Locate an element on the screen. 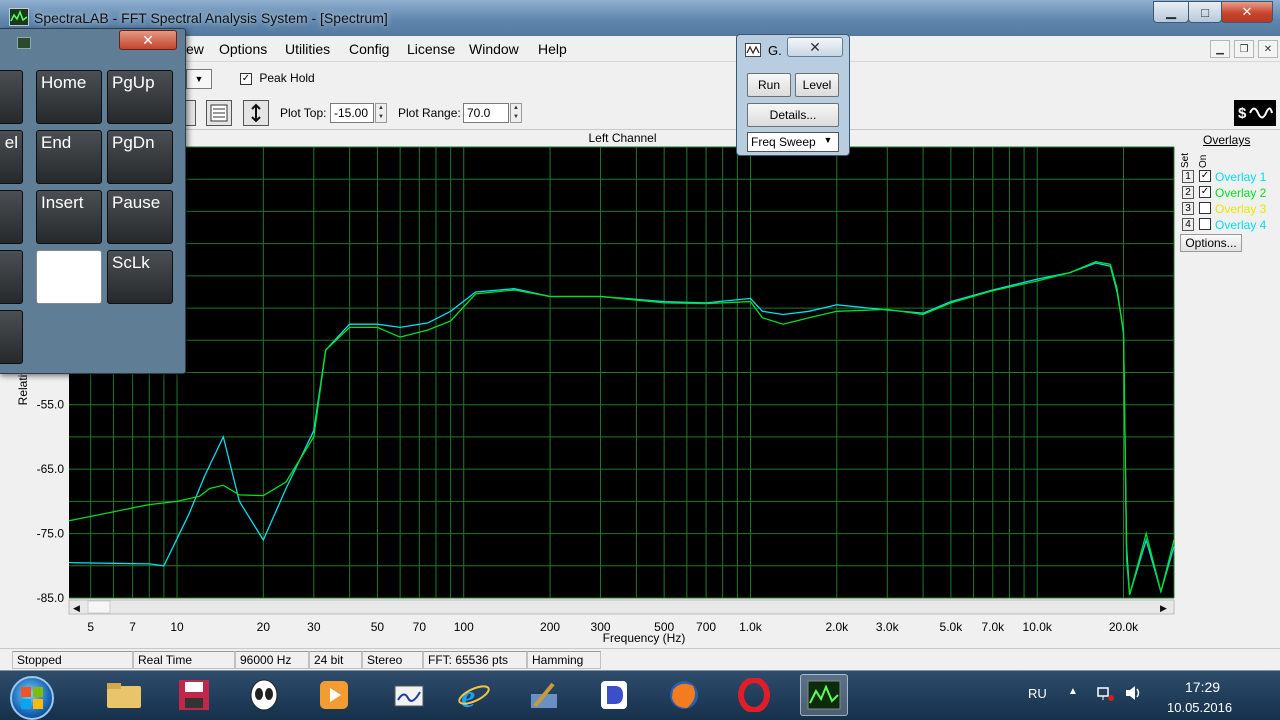  keyboard-app-icon is located at coordinates (24, 43).